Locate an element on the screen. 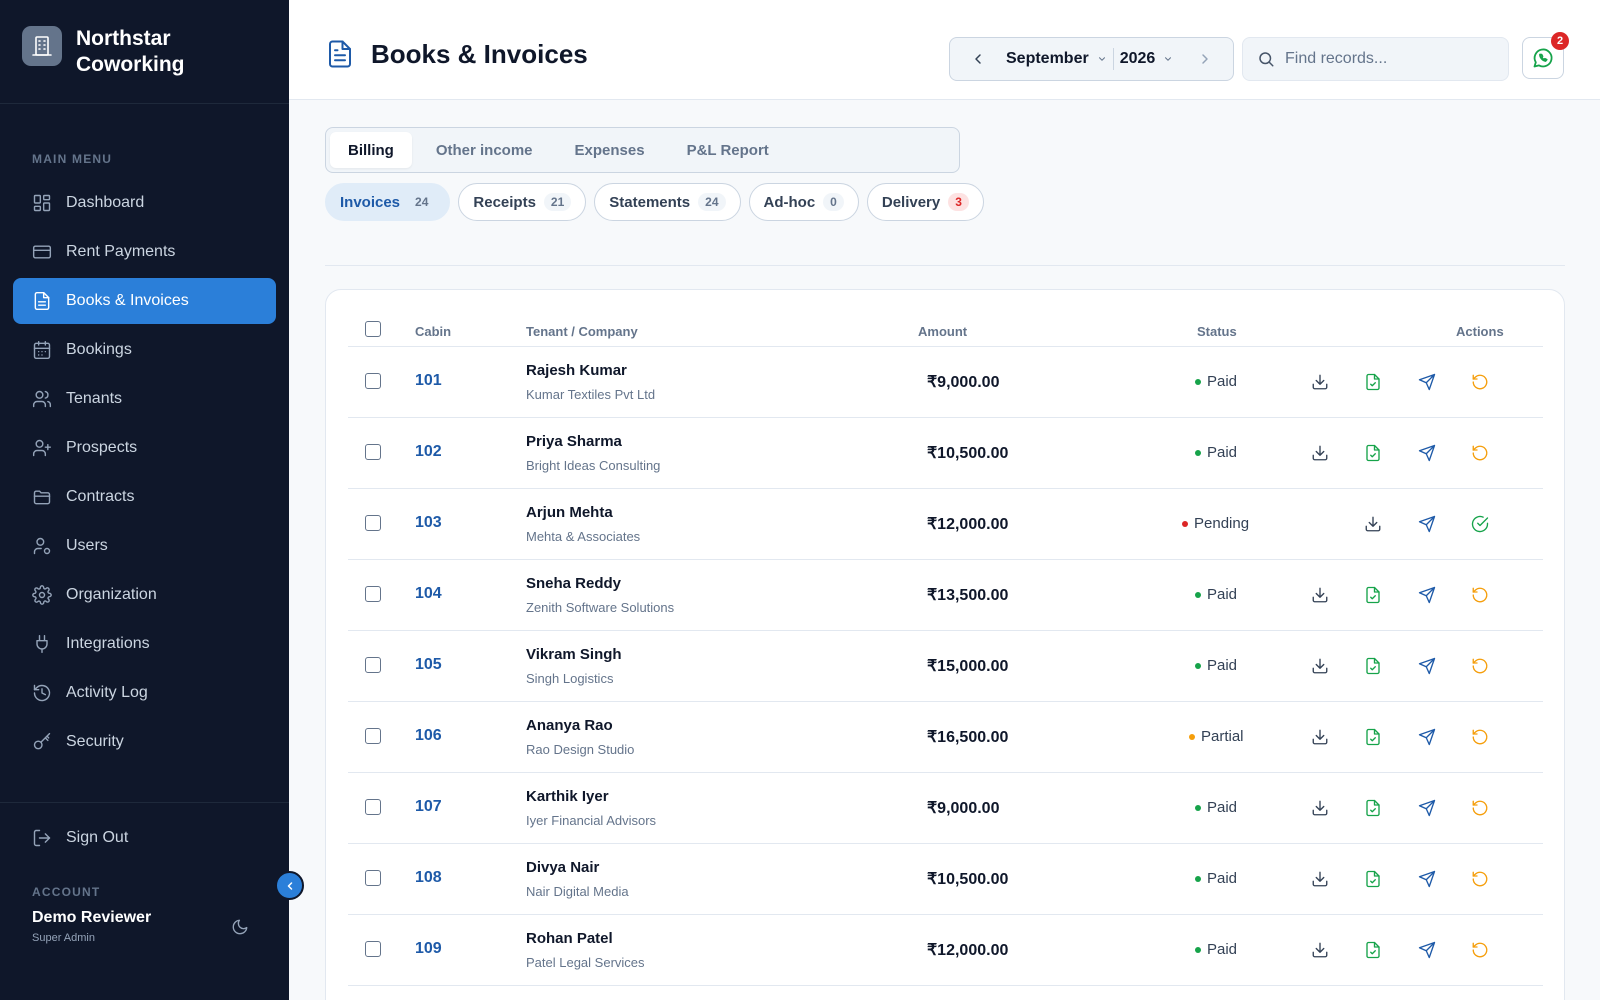 The height and width of the screenshot is (1000, 1600). sidebar-item-rent-payments: Rent Payments is located at coordinates (144, 252).